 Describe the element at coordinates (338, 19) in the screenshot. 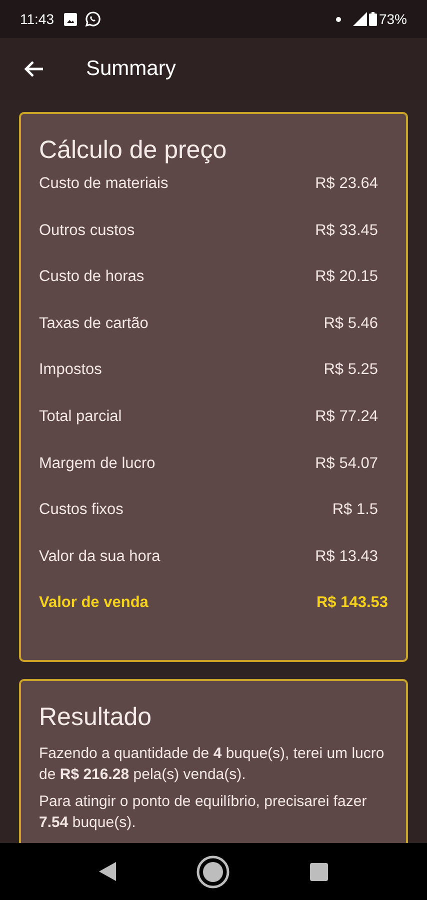

I see `dot-icon` at that location.